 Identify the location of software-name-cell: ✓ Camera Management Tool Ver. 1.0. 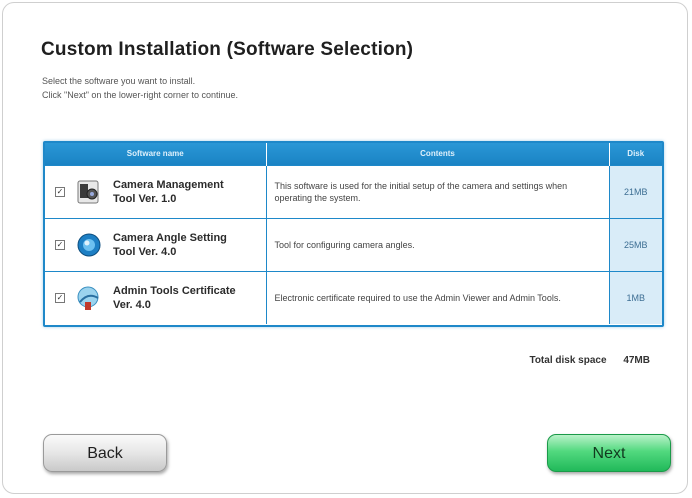
(156, 191).